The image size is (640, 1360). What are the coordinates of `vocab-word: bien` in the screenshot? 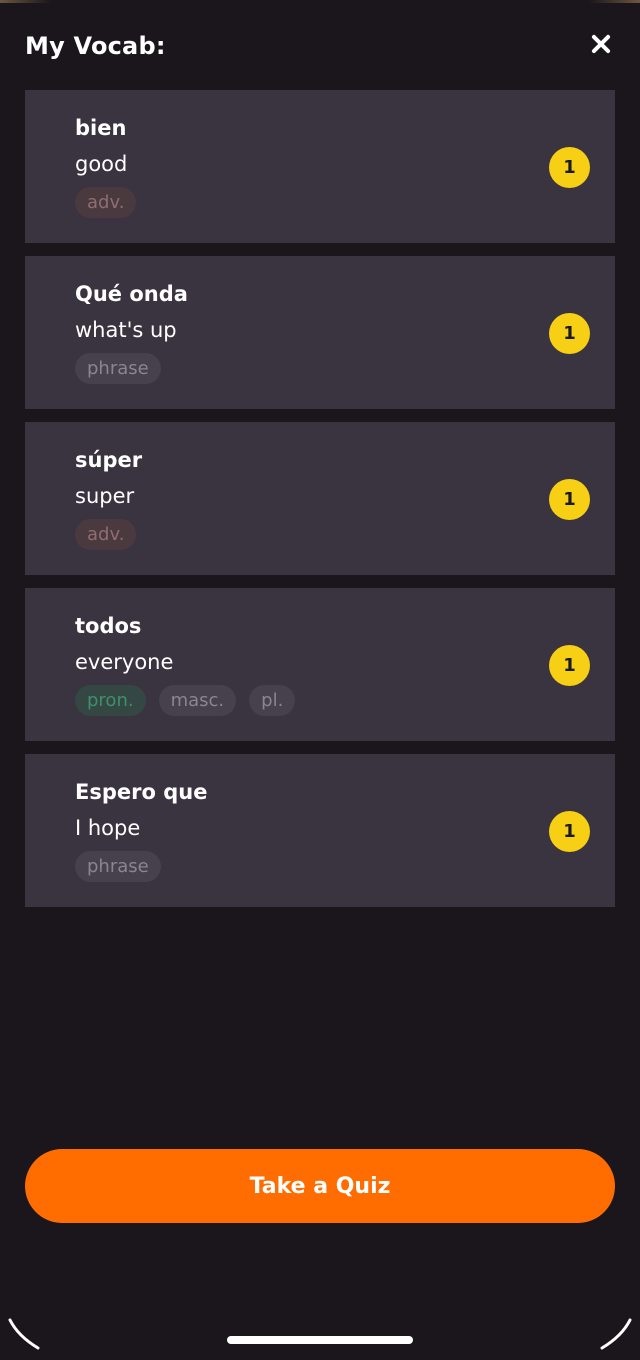 It's located at (101, 128).